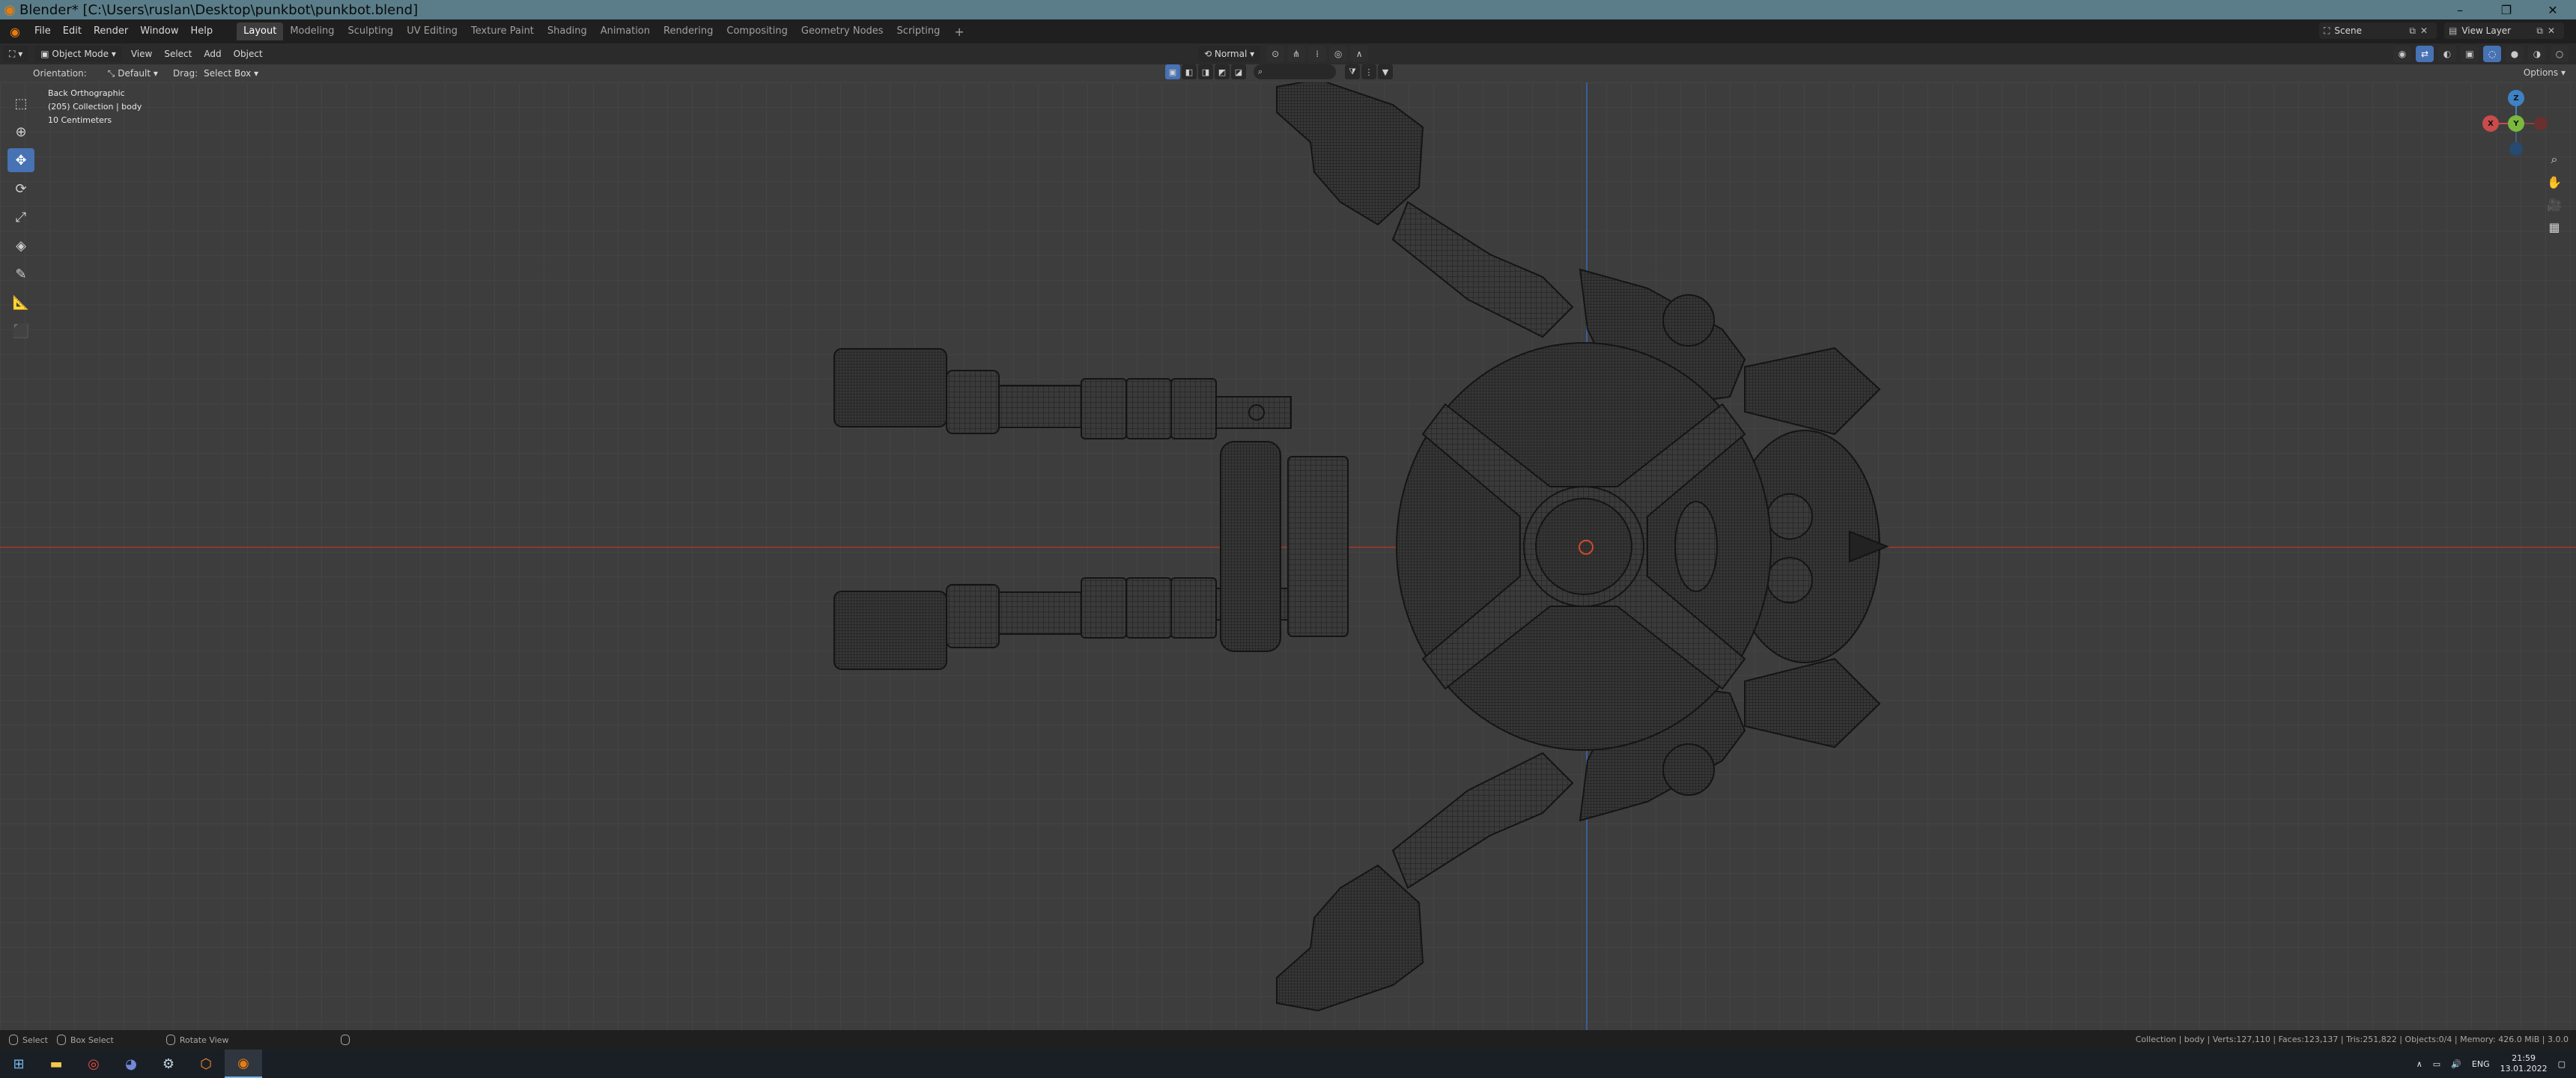 This screenshot has width=2576, height=1078. What do you see at coordinates (2537, 54) in the screenshot?
I see `shading-material-icon: ◑` at bounding box center [2537, 54].